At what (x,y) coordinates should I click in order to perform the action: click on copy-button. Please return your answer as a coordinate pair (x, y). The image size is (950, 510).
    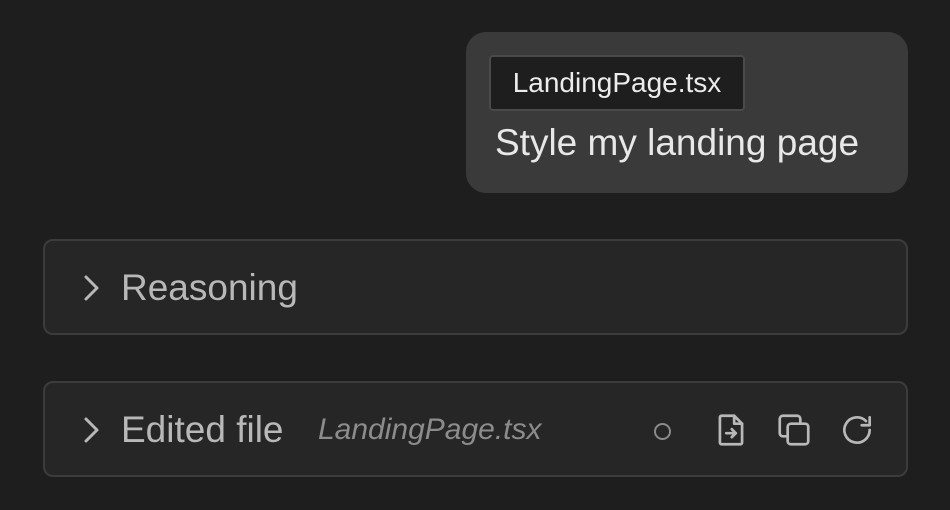
    Looking at the image, I should click on (794, 430).